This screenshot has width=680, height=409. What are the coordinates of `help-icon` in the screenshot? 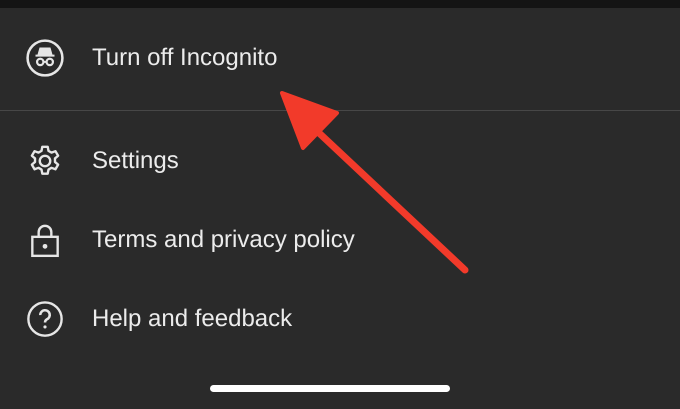 It's located at (45, 319).